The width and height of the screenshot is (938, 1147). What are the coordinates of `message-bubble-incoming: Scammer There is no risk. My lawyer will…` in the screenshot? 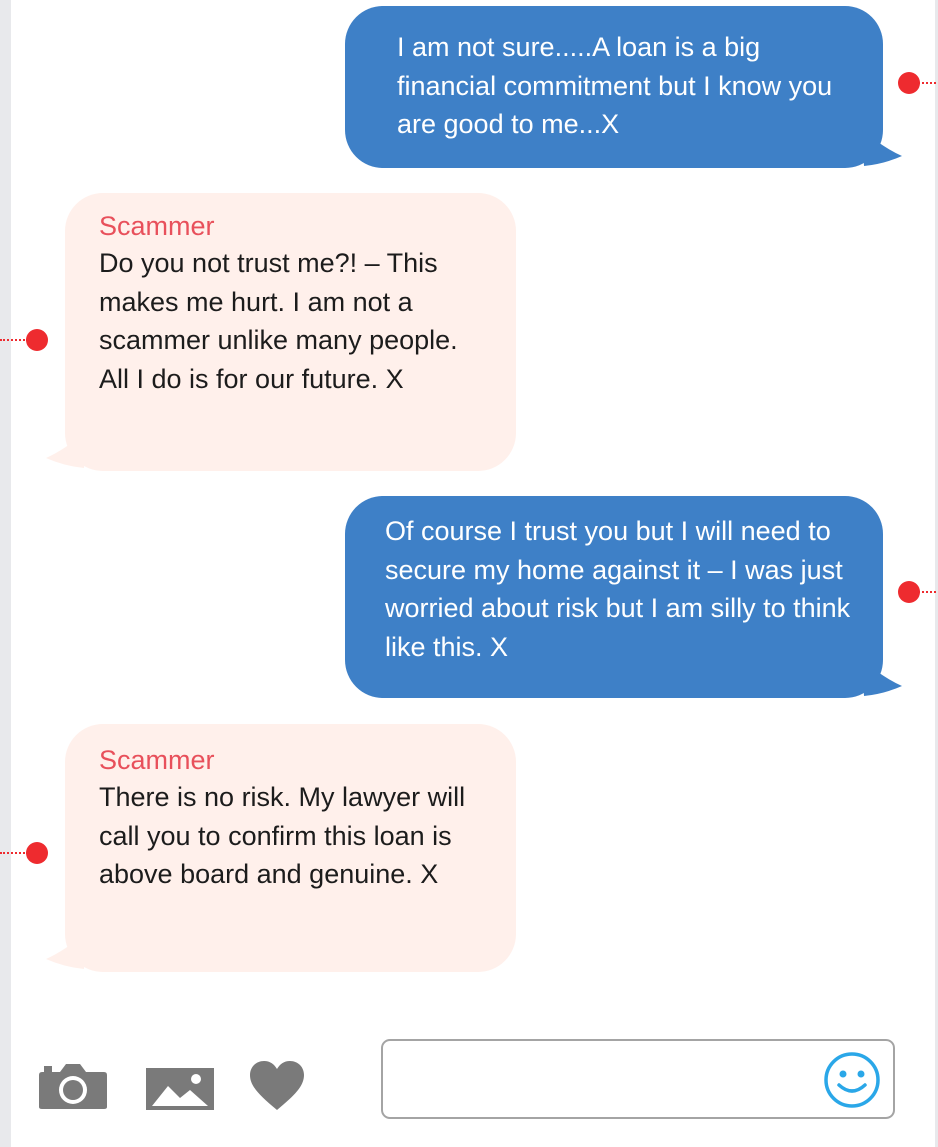 It's located at (290, 848).